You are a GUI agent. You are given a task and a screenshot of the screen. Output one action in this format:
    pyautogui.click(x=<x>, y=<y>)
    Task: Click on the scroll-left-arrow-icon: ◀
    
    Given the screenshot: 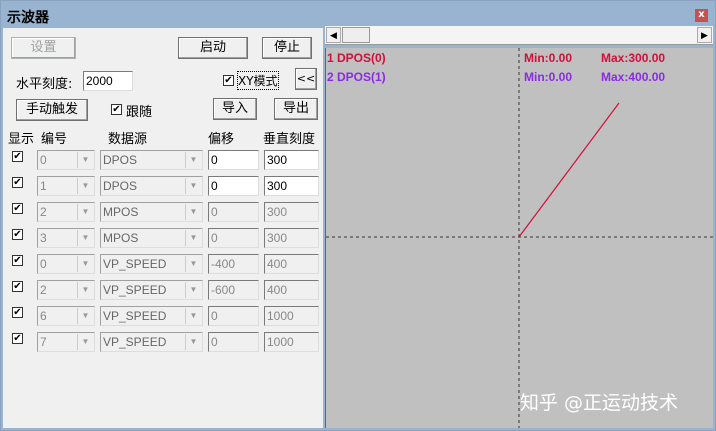 What is the action you would take?
    pyautogui.click(x=333, y=35)
    